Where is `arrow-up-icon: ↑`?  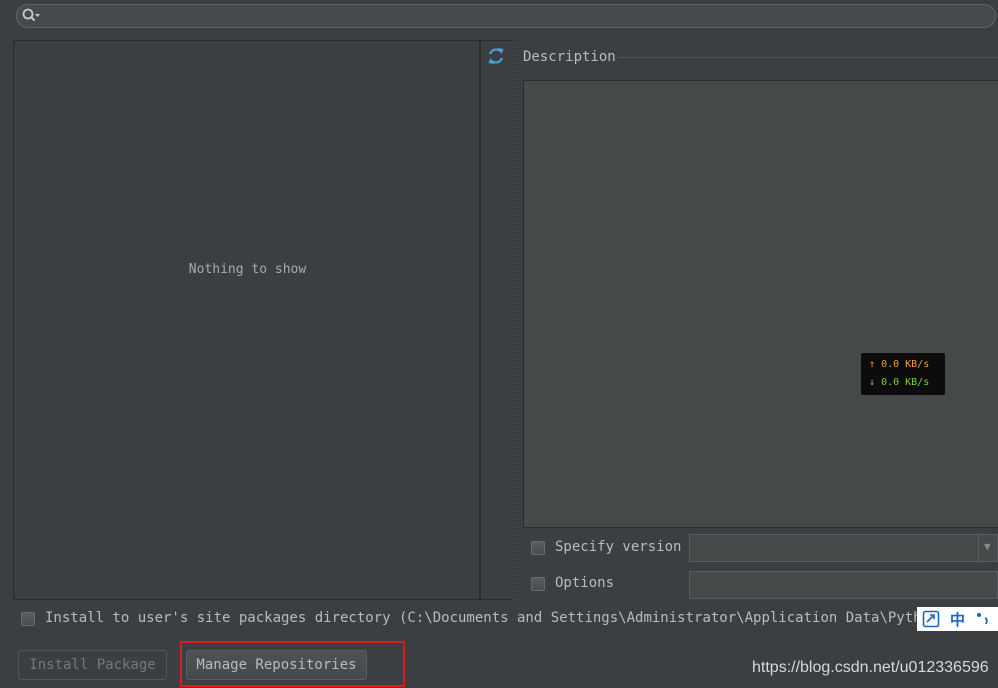
arrow-up-icon: ↑ is located at coordinates (872, 364).